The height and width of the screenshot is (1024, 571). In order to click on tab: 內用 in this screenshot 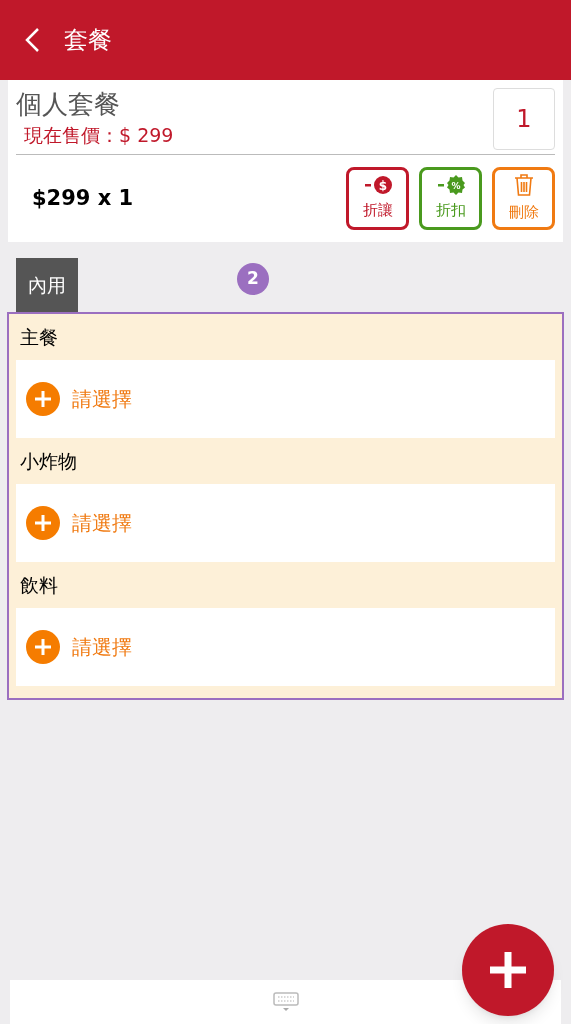, I will do `click(47, 285)`.